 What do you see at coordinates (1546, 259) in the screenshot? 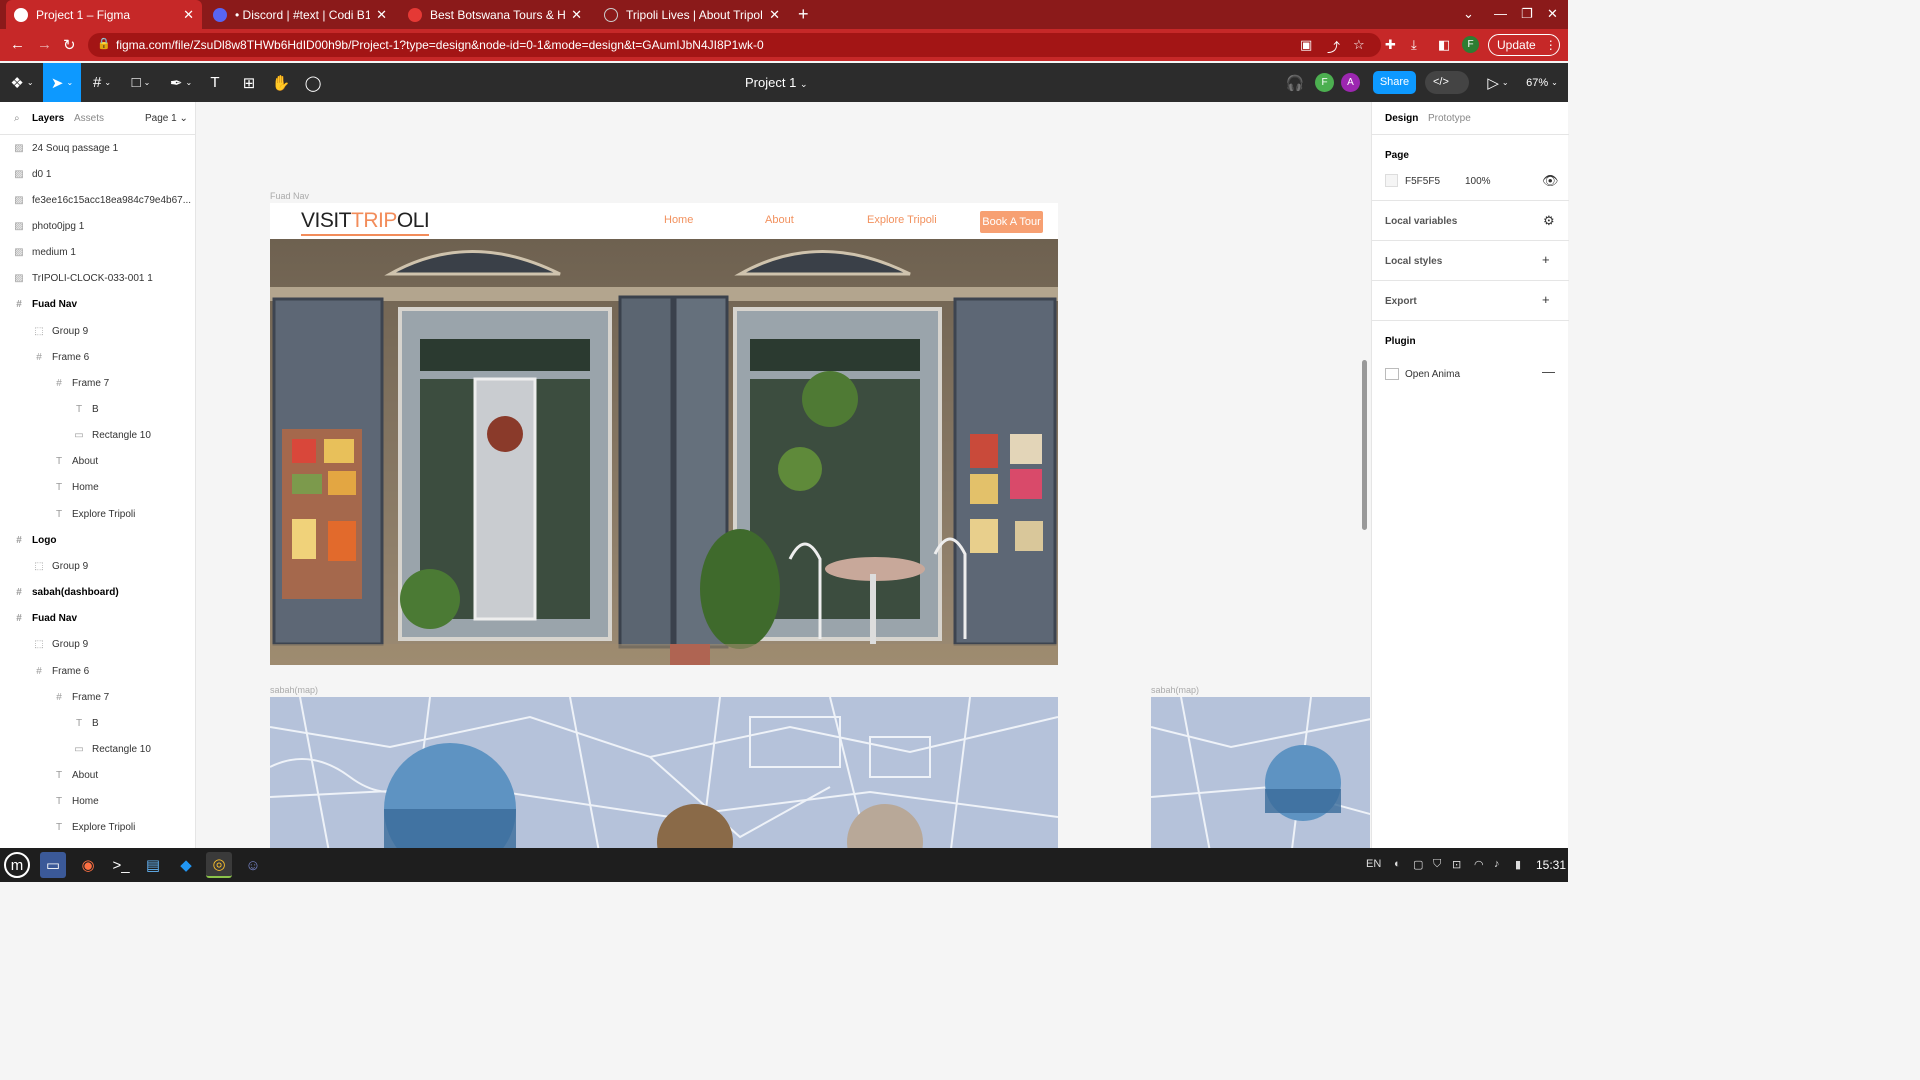
I see `add-style-icon: +` at bounding box center [1546, 259].